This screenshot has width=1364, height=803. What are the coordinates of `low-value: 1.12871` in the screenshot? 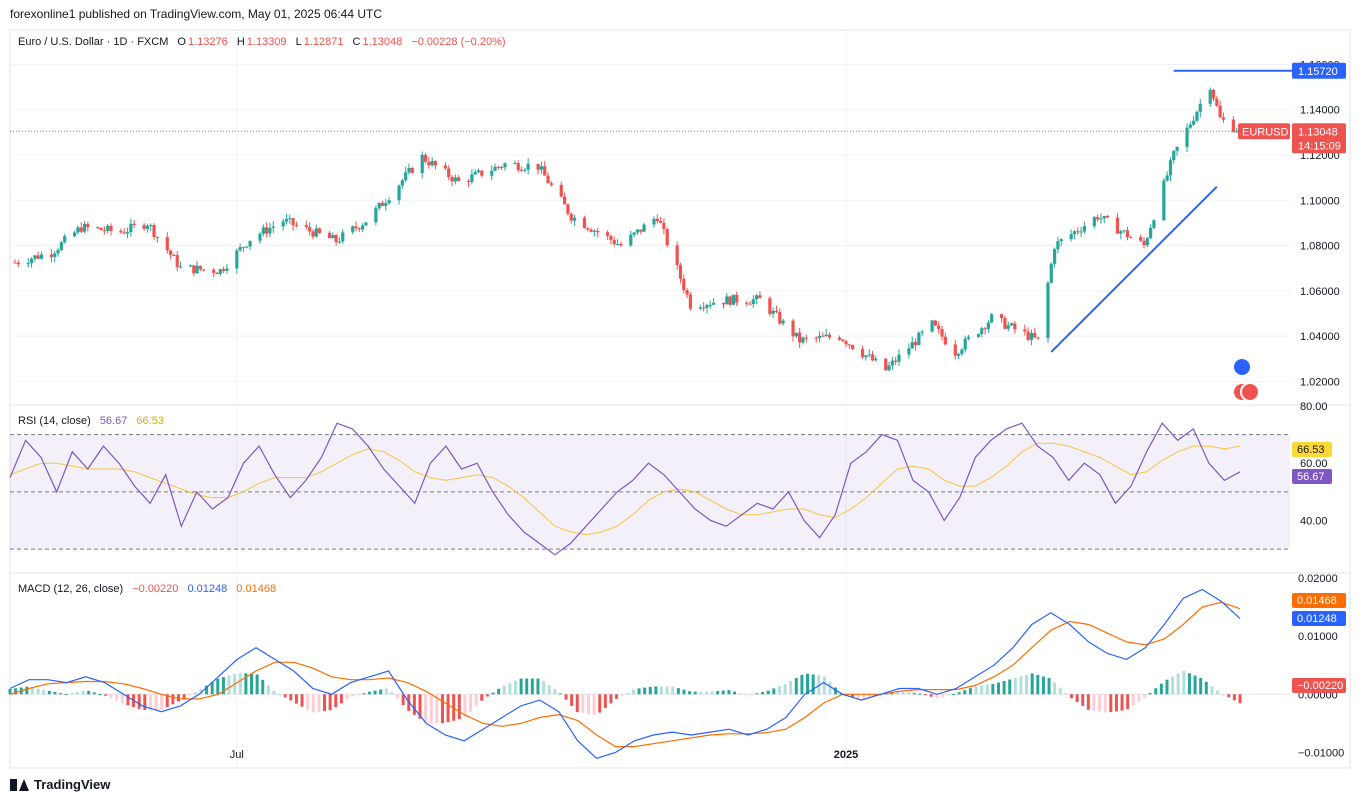 It's located at (323, 42).